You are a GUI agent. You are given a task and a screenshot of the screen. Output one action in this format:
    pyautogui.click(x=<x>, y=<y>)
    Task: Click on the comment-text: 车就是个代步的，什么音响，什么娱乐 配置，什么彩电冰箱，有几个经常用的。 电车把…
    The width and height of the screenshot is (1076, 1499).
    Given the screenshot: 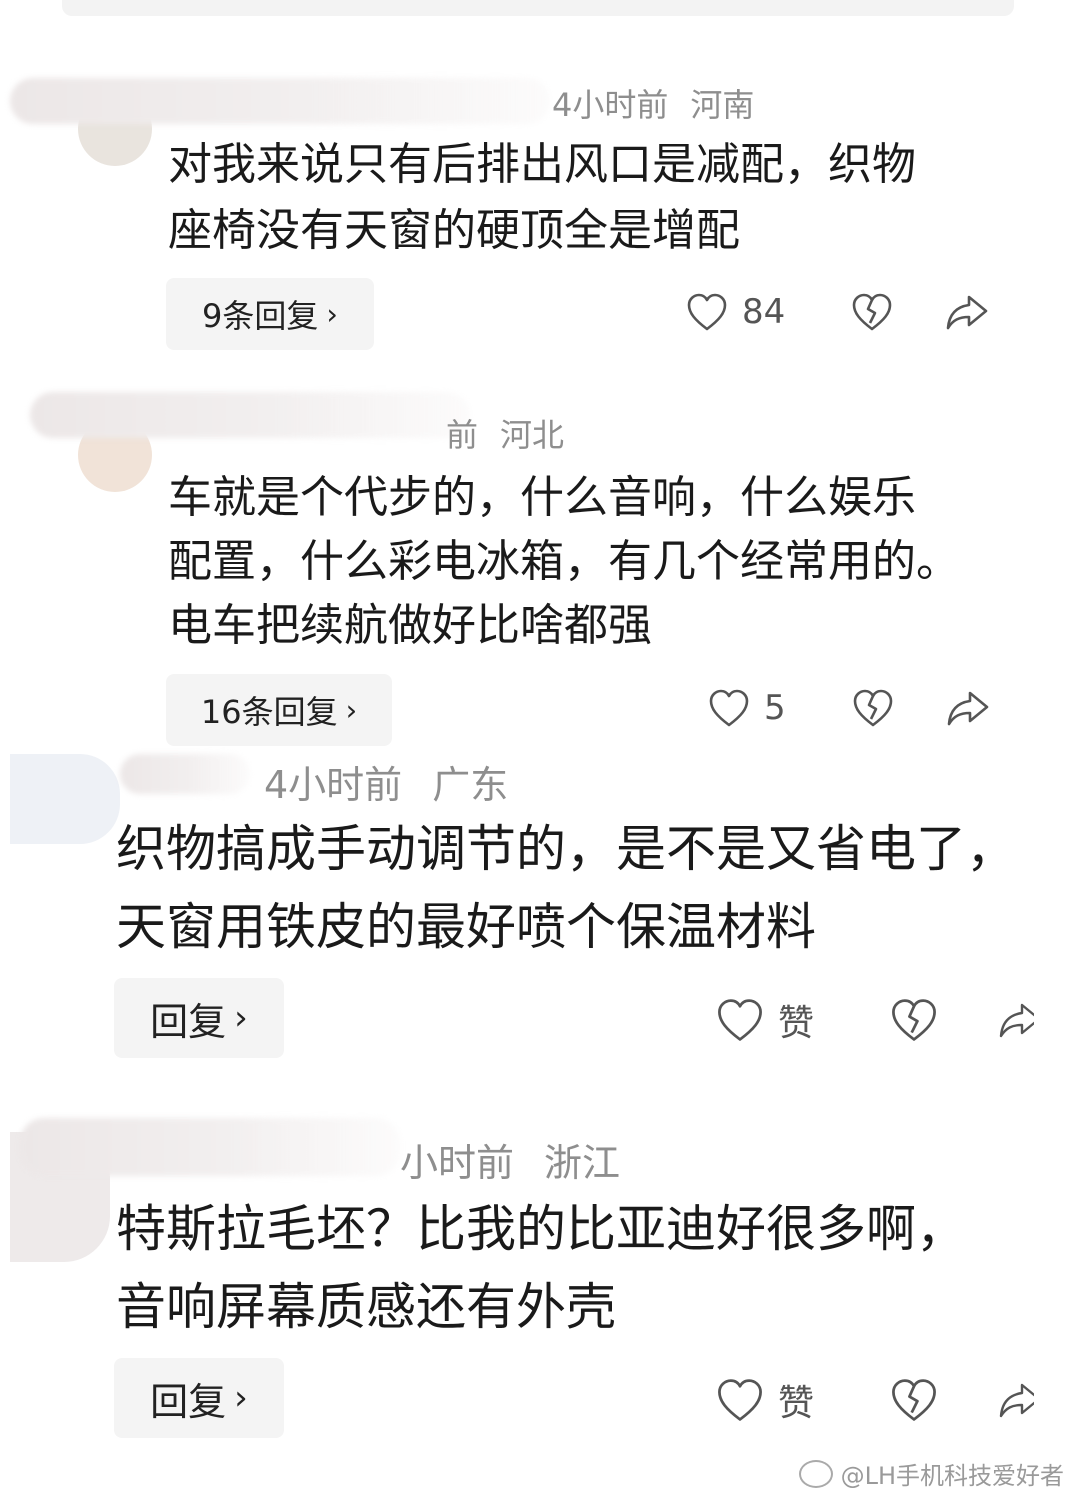 What is the action you would take?
    pyautogui.click(x=564, y=562)
    